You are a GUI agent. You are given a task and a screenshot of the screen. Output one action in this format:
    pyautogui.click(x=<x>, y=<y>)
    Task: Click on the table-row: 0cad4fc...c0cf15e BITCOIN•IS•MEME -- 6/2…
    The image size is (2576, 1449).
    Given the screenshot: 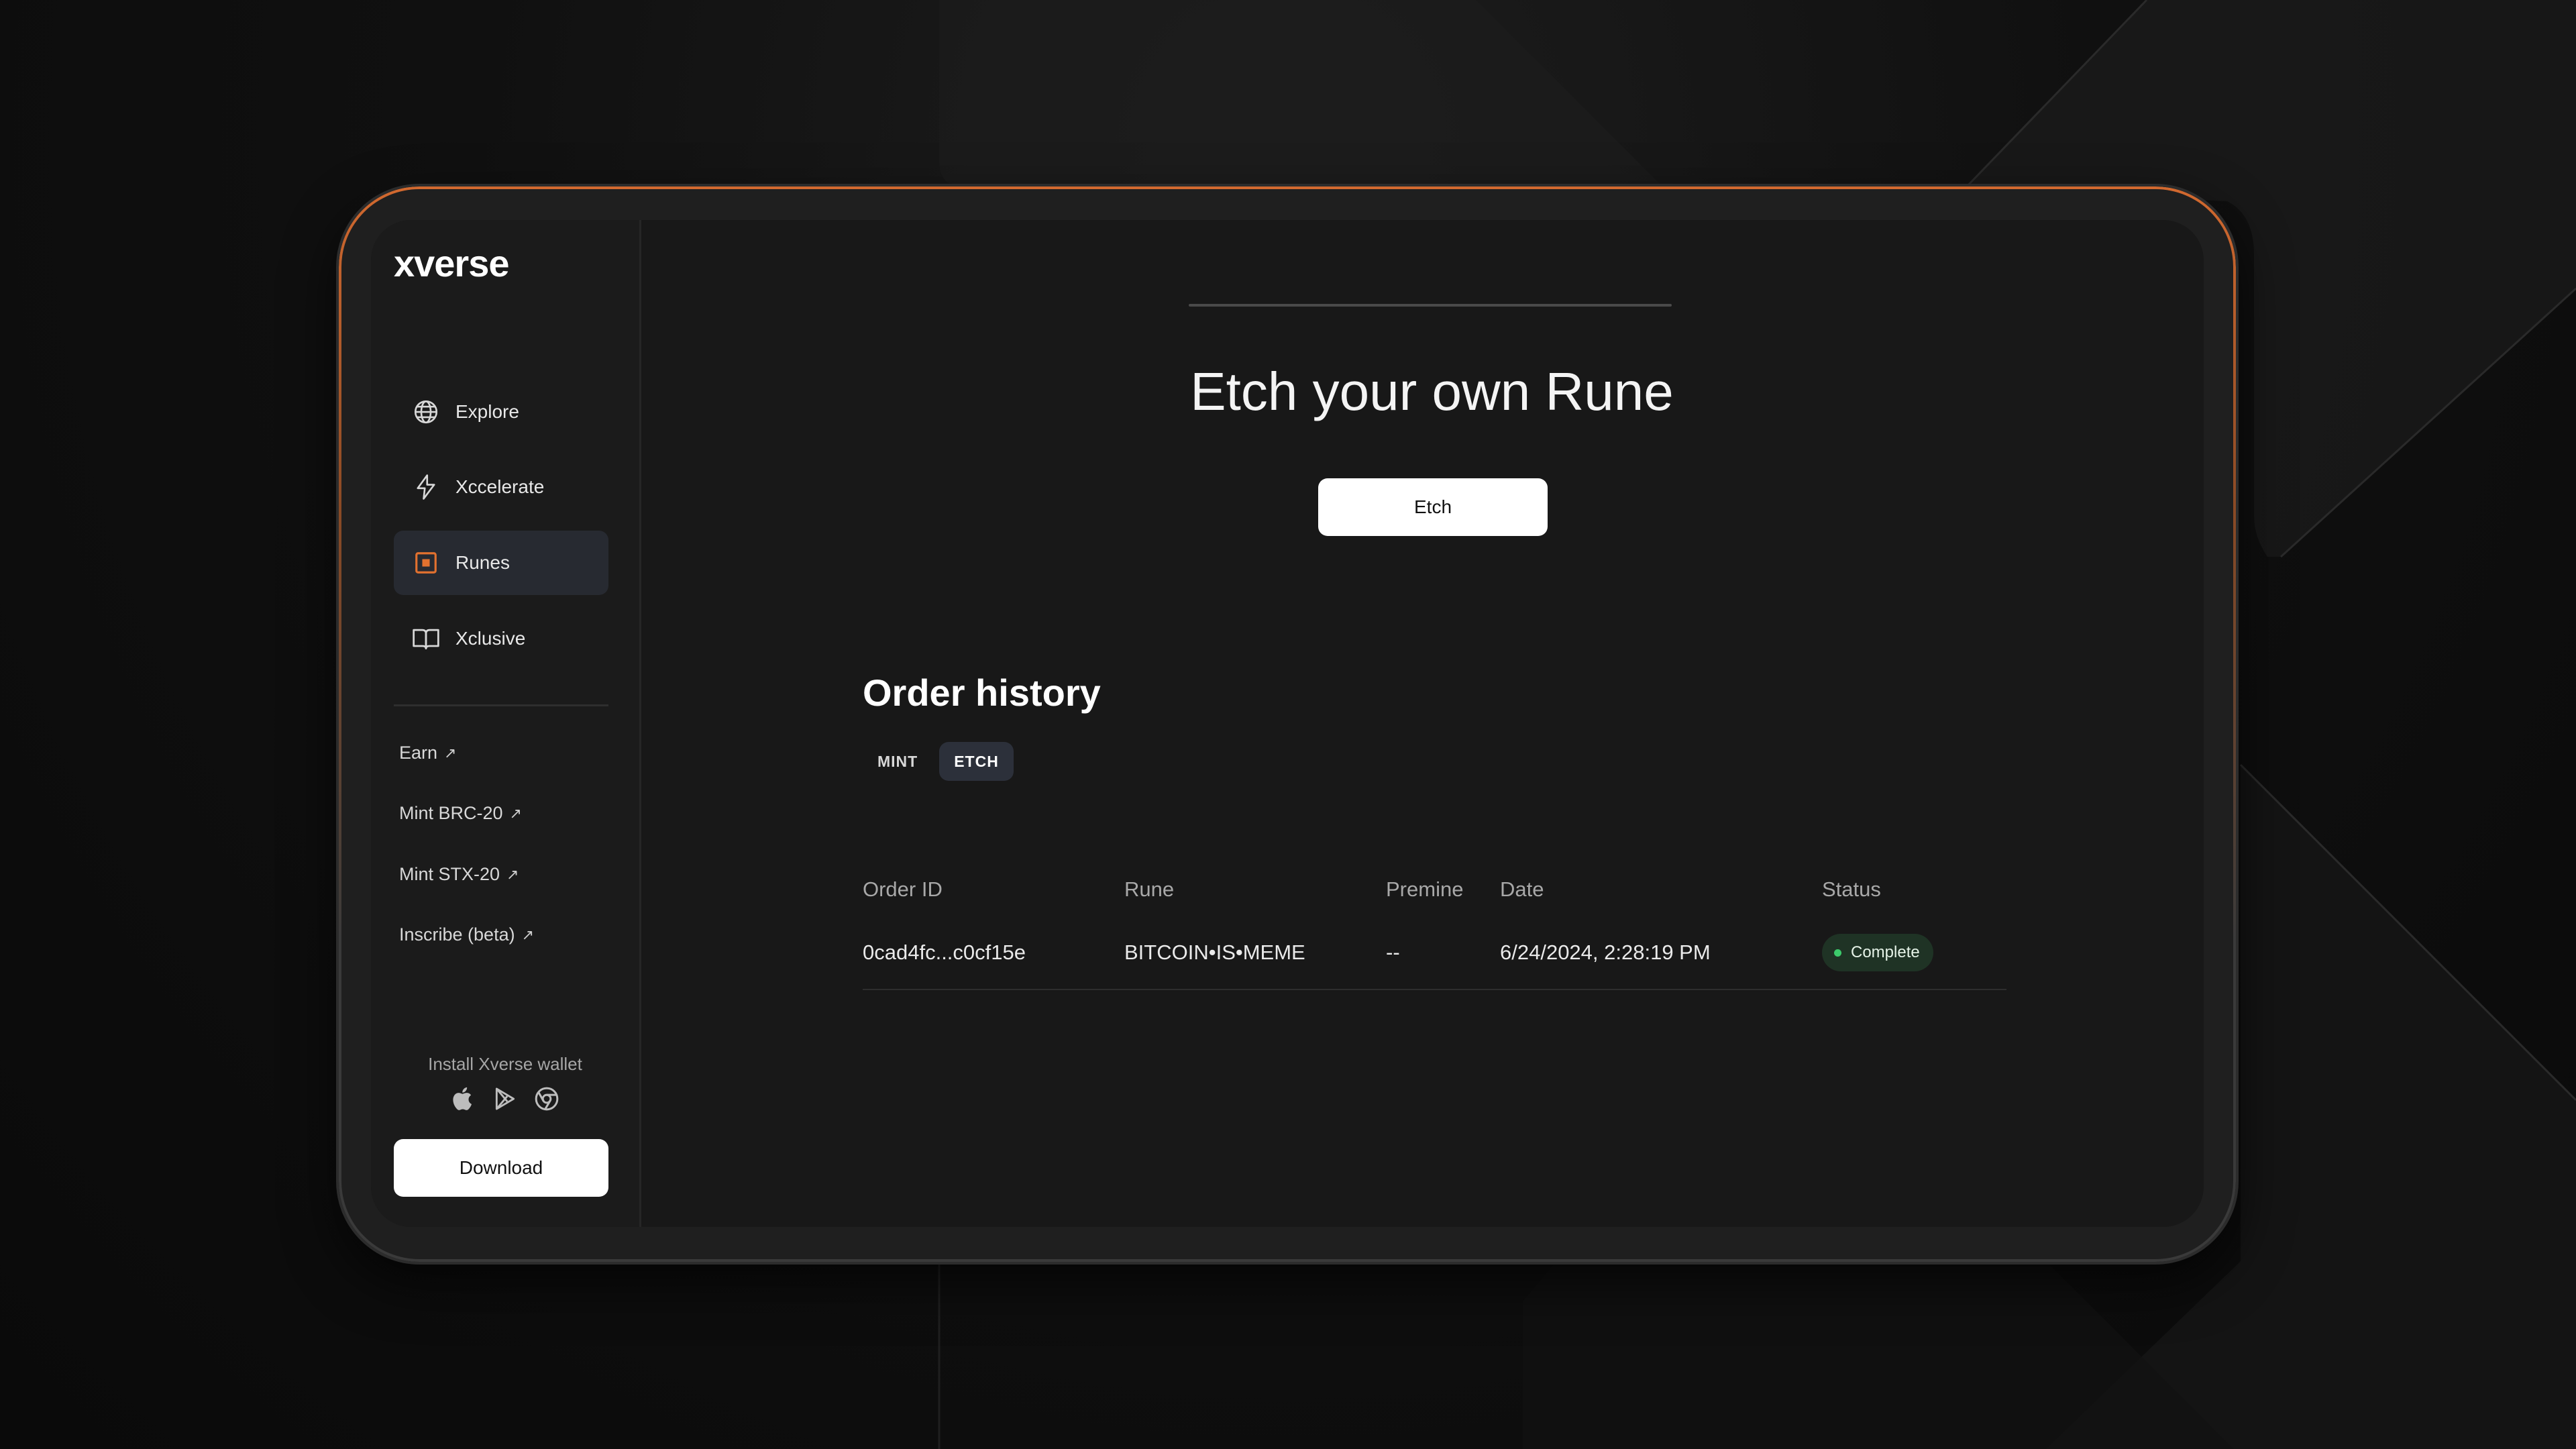 What is the action you would take?
    pyautogui.click(x=1434, y=957)
    